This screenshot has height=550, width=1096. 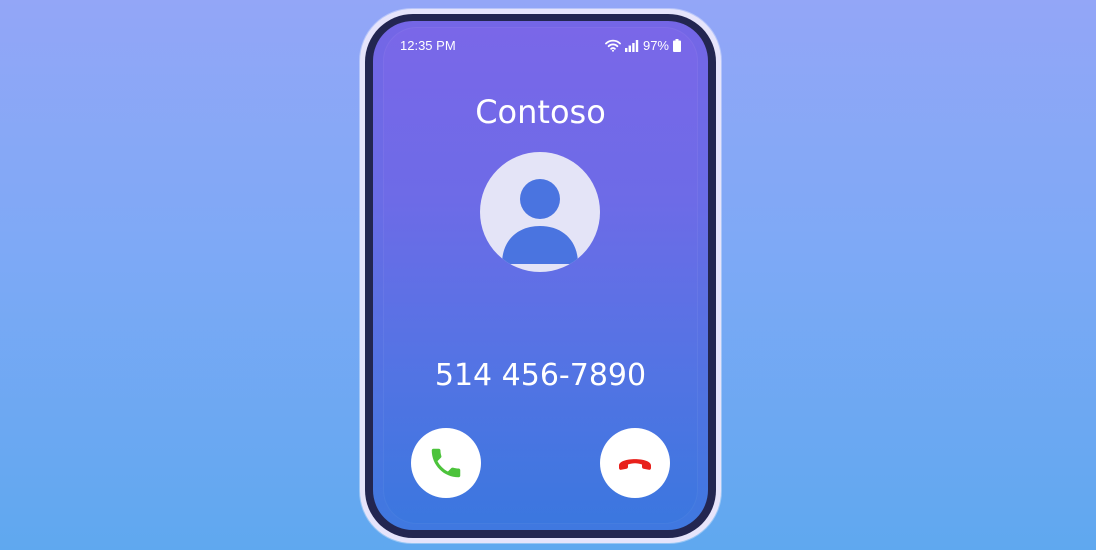 I want to click on battery-percent: 97%, so click(x=655, y=45).